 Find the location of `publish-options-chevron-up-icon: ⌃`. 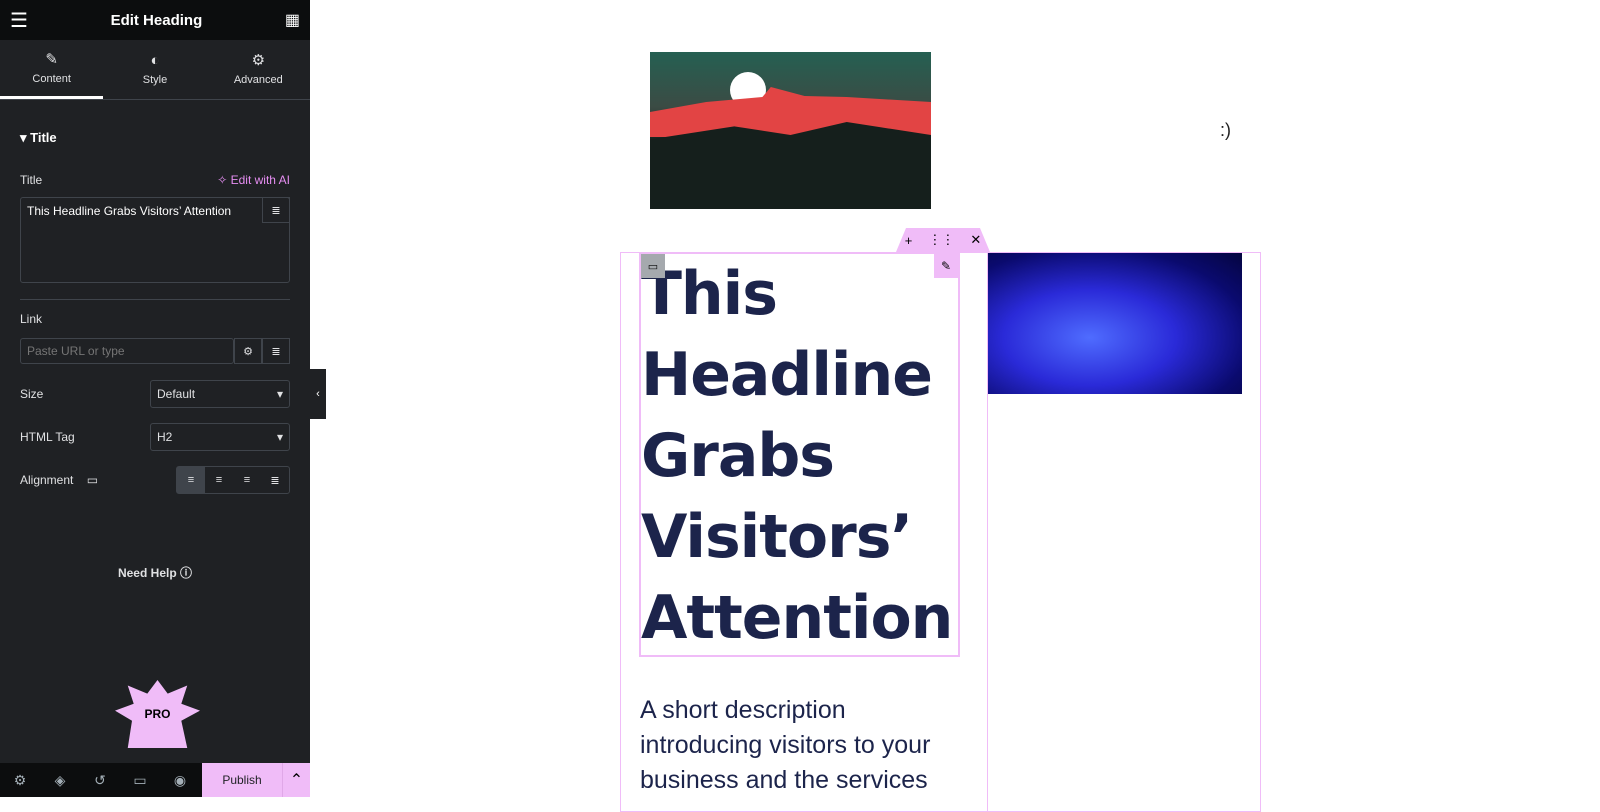

publish-options-chevron-up-icon: ⌃ is located at coordinates (296, 780).